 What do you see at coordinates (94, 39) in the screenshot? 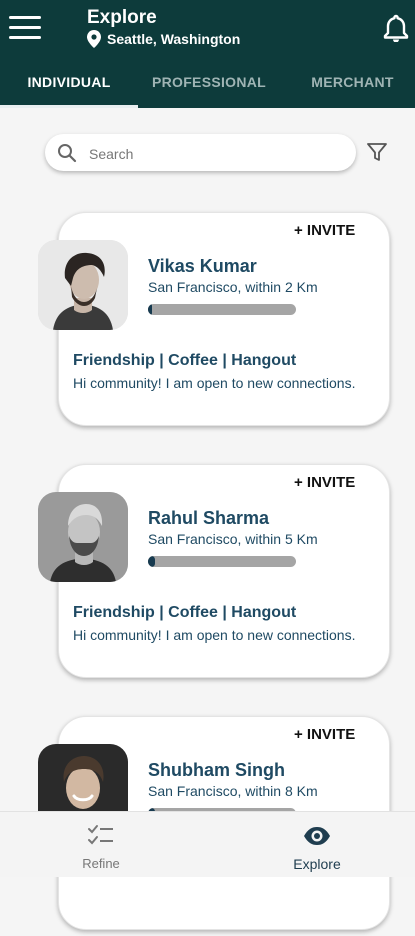
I see `location-pin-icon` at bounding box center [94, 39].